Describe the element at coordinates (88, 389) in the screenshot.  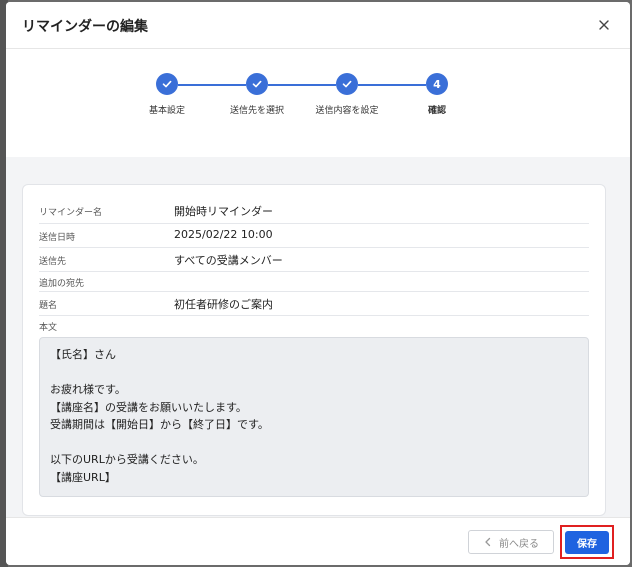
I see `body-line: お疲れ様です。` at that location.